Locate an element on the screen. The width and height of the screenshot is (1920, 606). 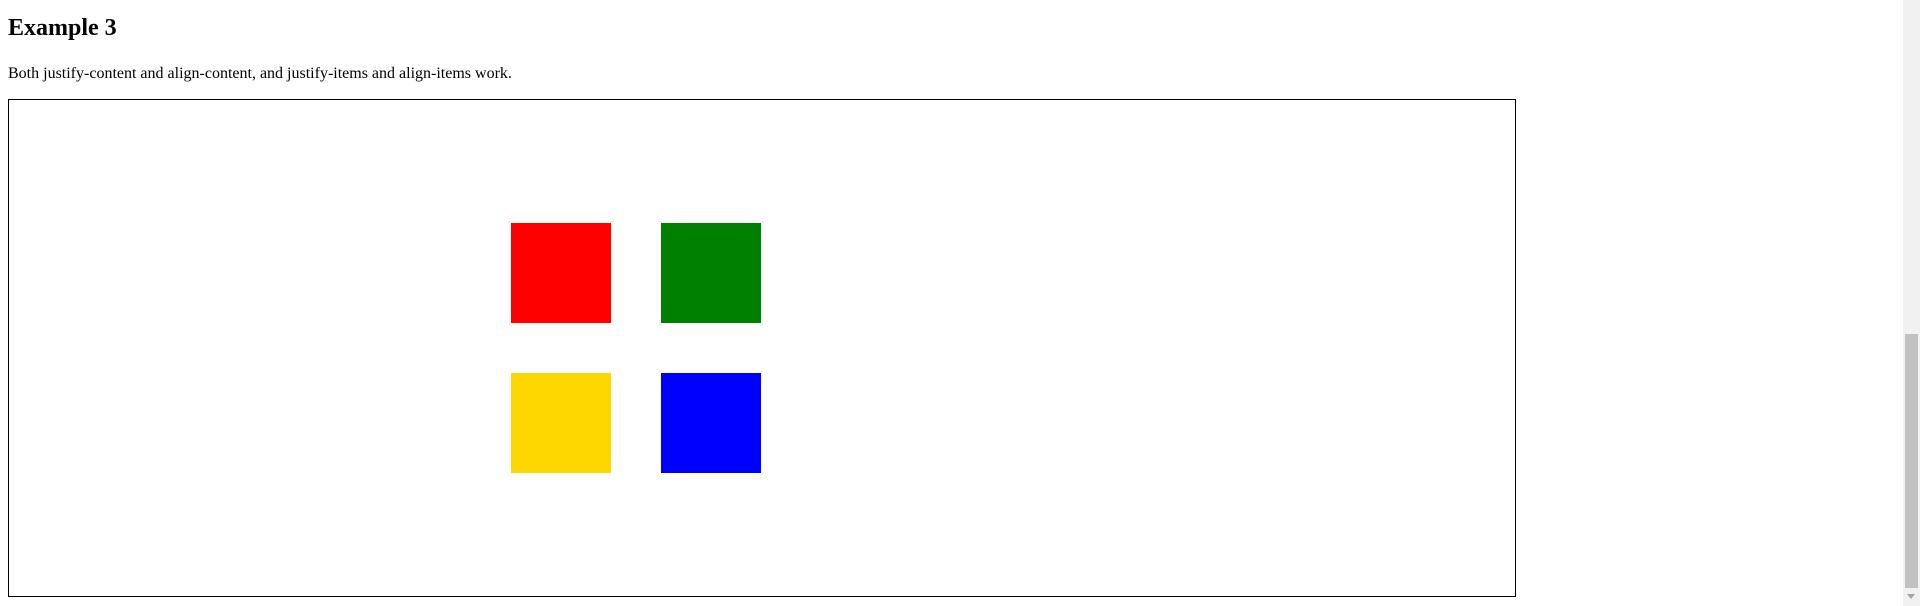
grid-item-blue is located at coordinates (711, 423).